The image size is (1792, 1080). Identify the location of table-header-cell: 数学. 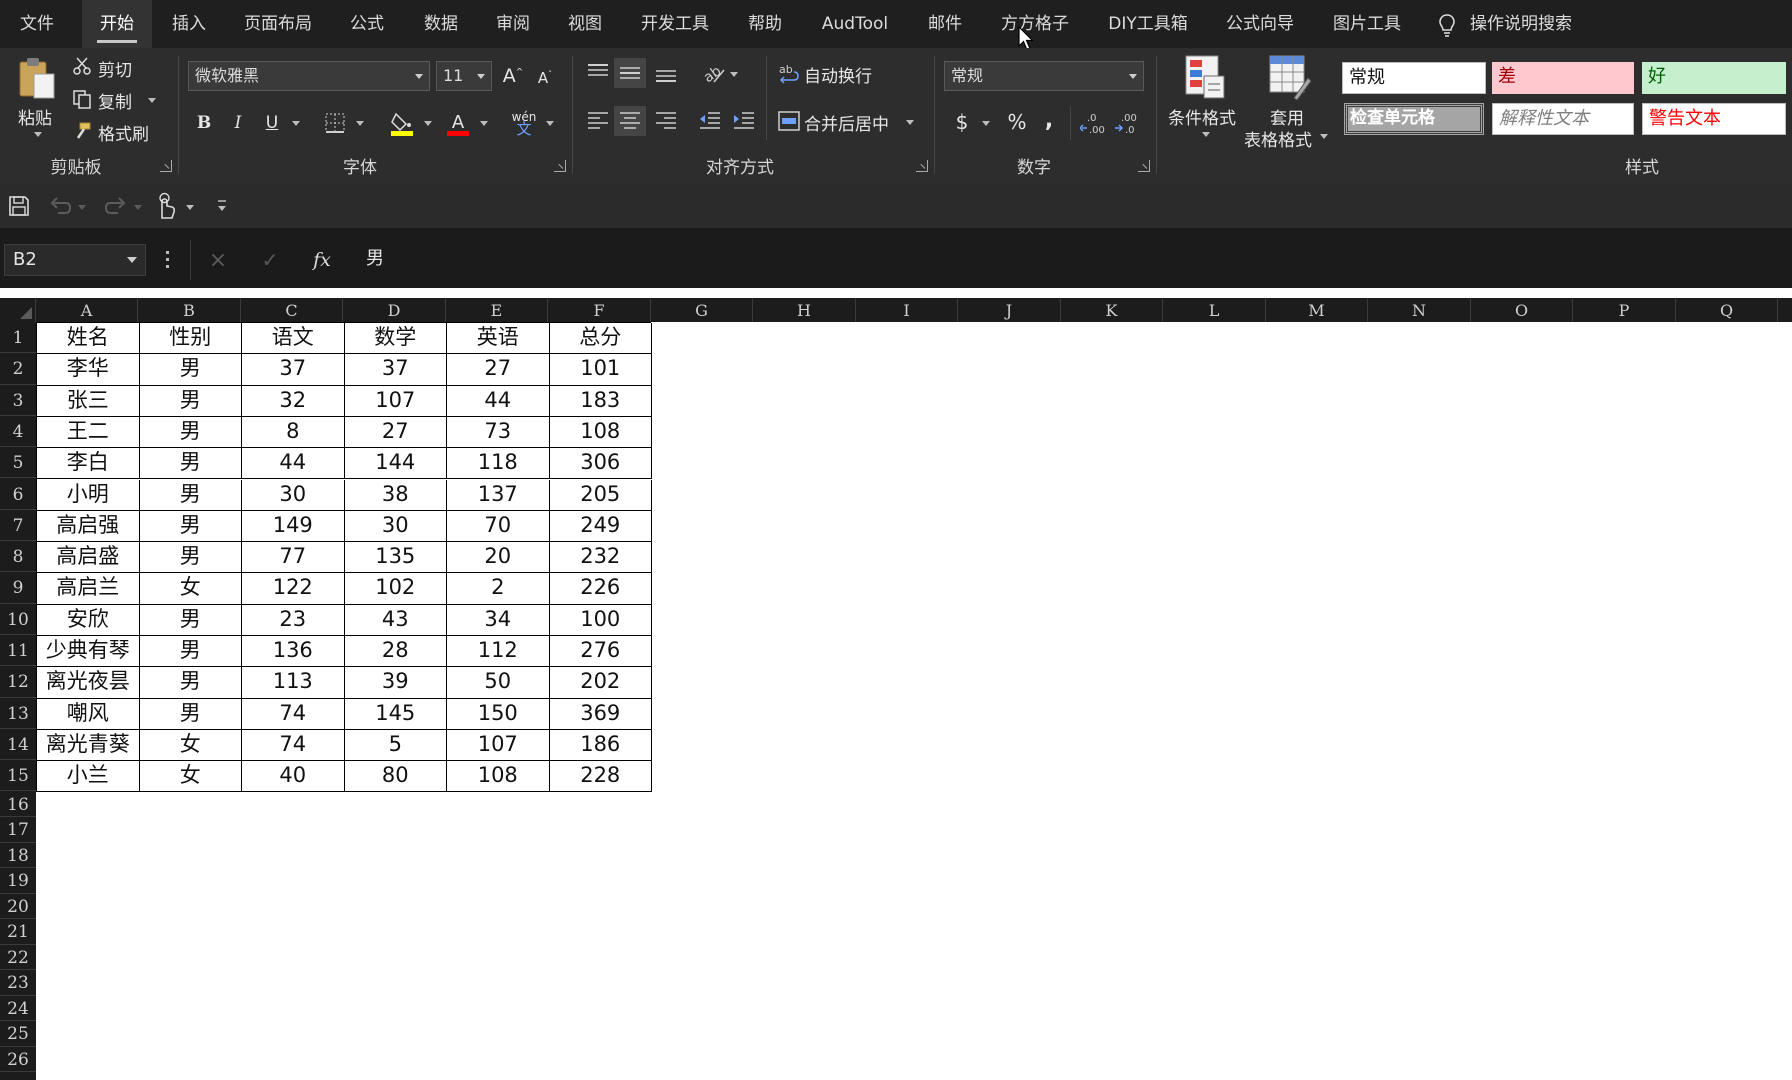
(395, 339).